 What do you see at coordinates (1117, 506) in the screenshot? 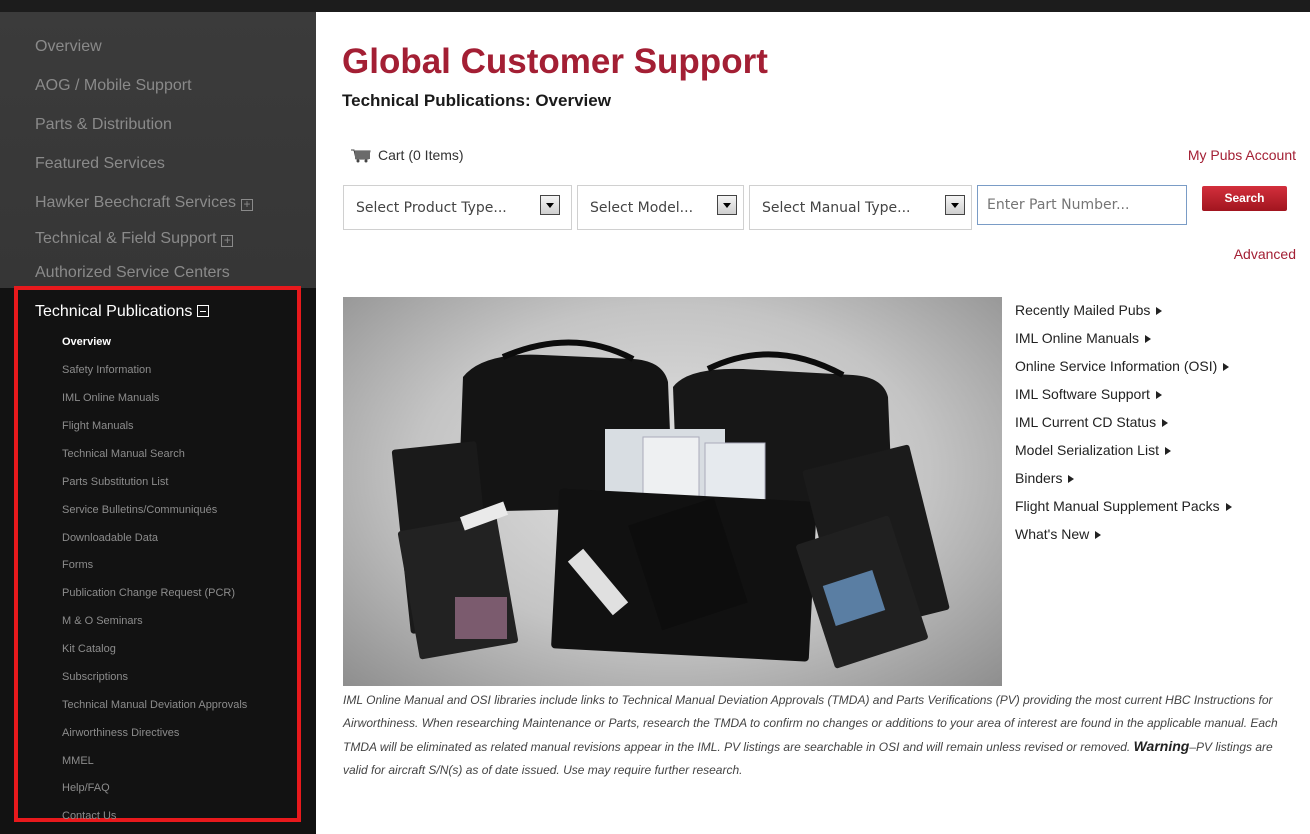
I see `quick-link-label: Flight Manual Supplement Packs` at bounding box center [1117, 506].